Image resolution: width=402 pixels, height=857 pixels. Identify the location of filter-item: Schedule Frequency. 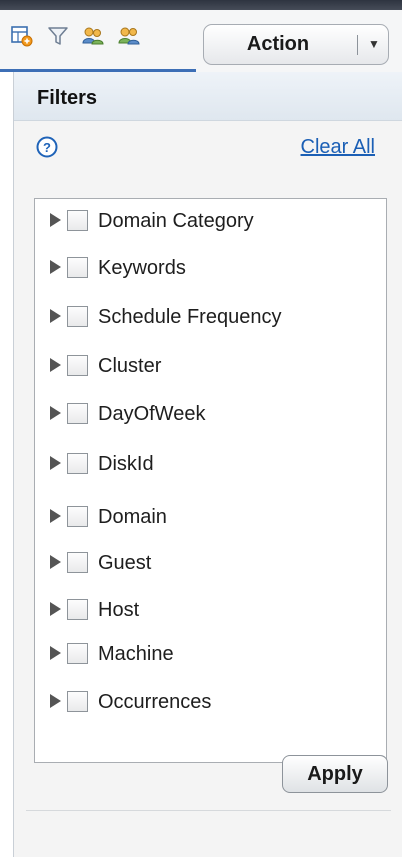
(210, 317).